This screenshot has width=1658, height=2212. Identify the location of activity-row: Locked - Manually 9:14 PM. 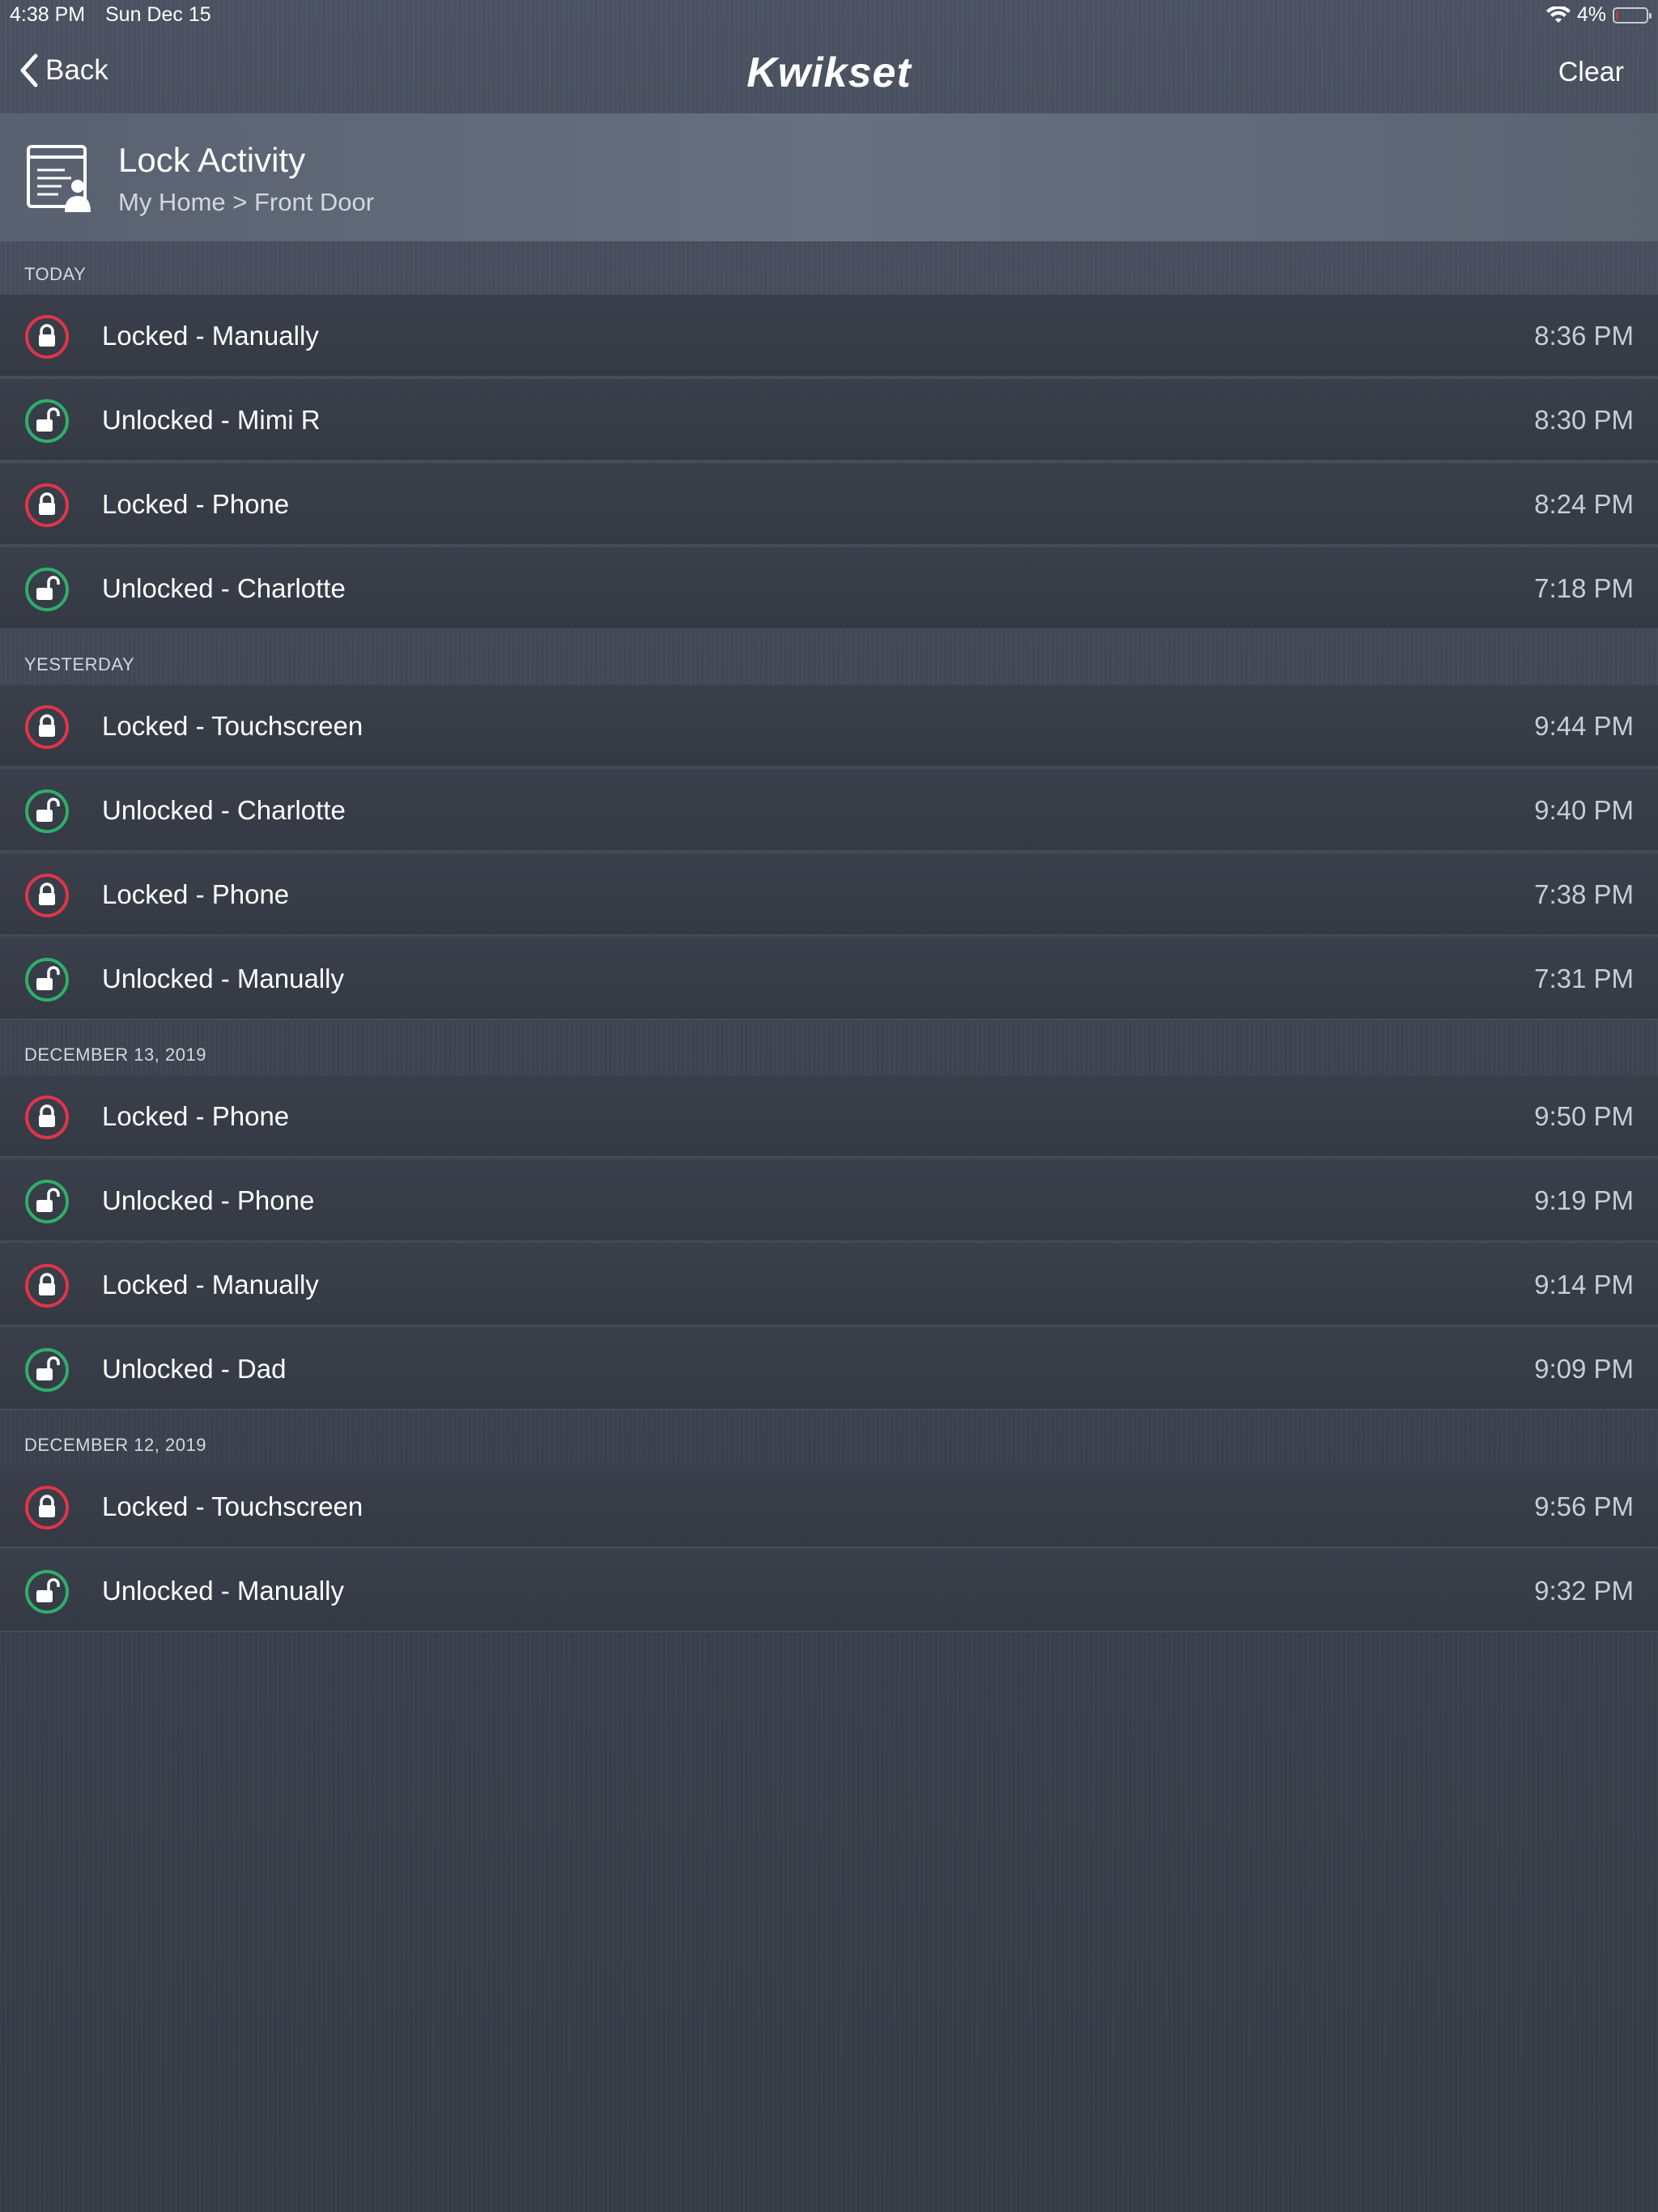
(829, 1285).